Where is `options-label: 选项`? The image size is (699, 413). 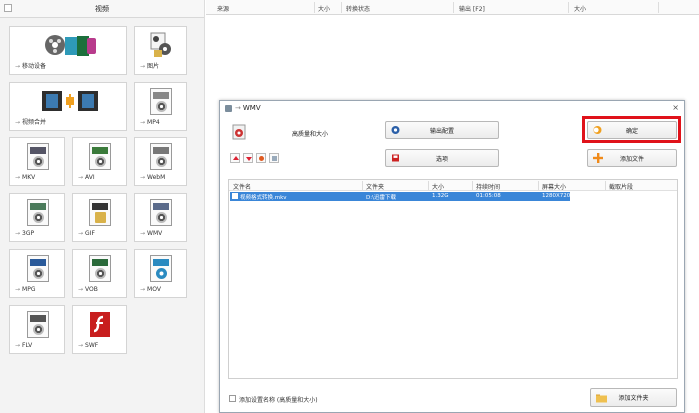
options-label: 选项 is located at coordinates (441, 159).